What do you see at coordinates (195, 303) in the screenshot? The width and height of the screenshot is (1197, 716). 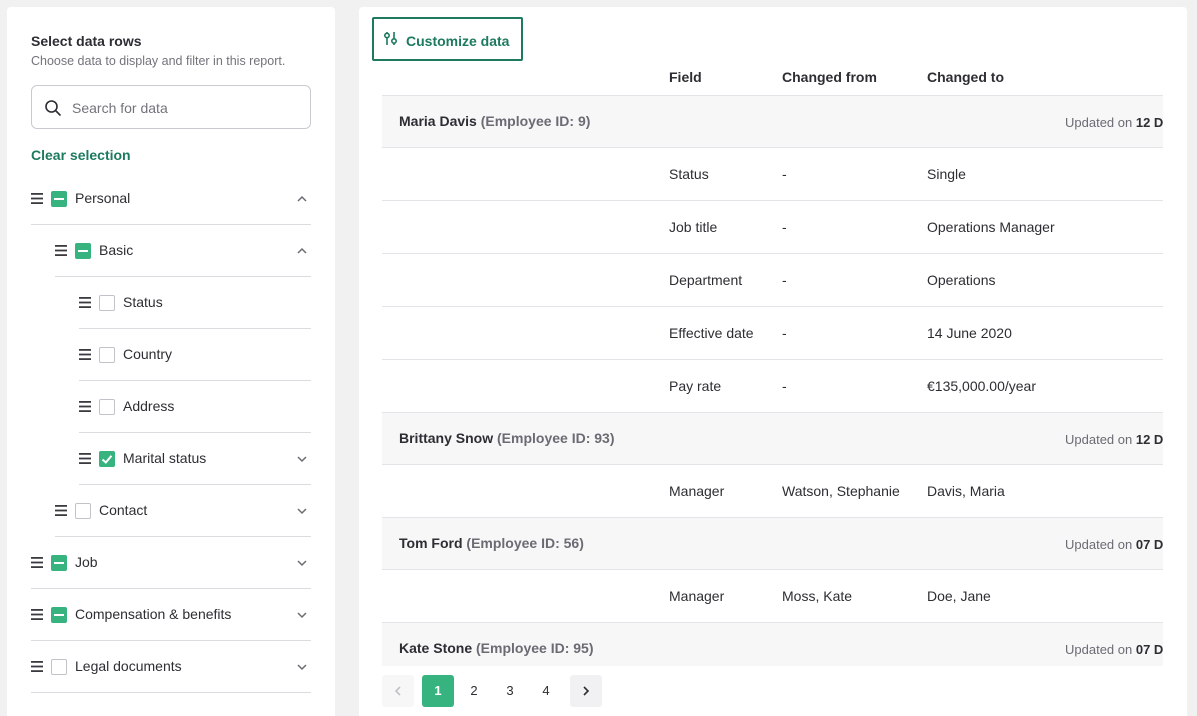 I see `tree-item: Status` at bounding box center [195, 303].